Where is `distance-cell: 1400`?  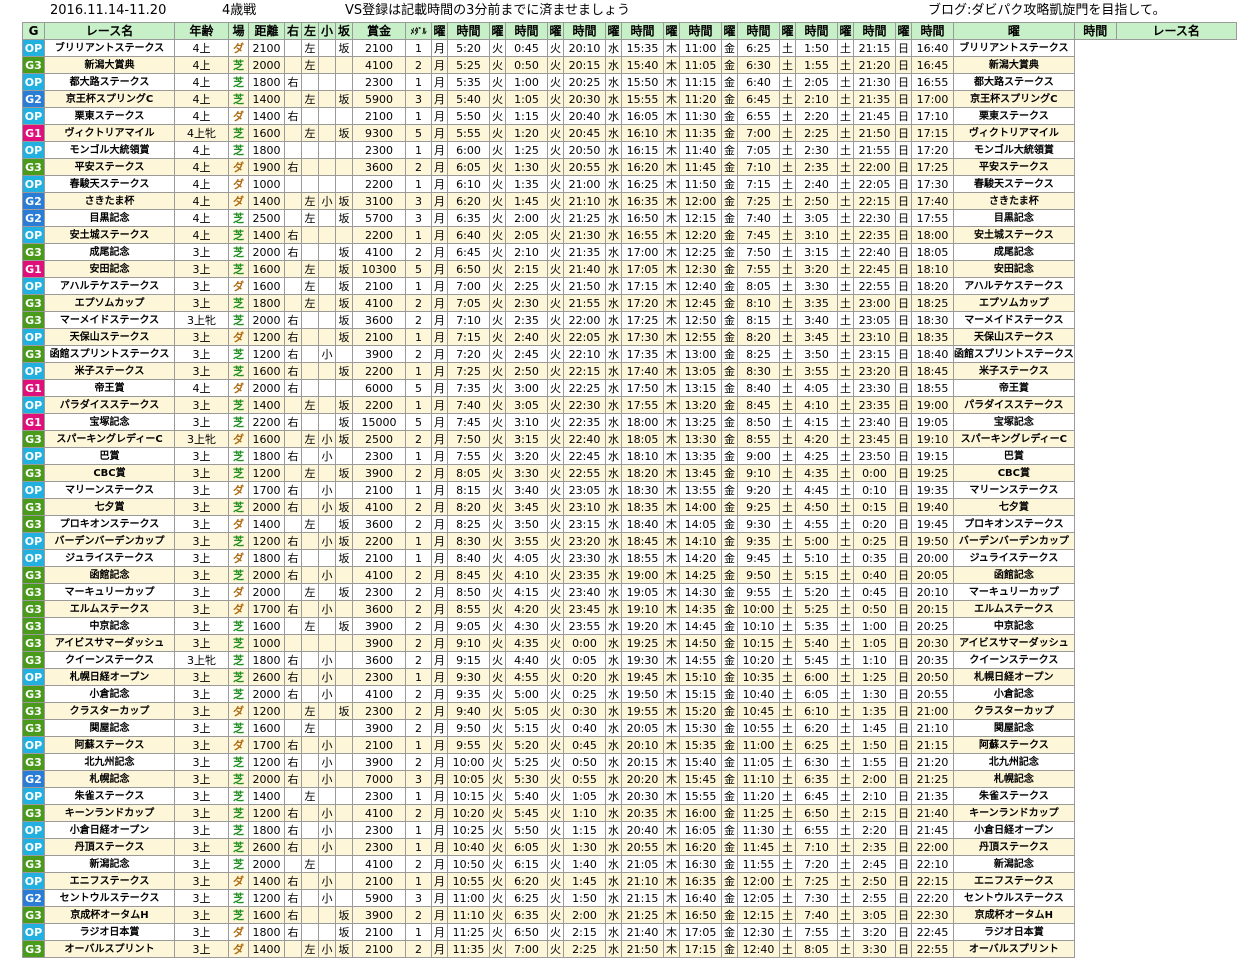
distance-cell: 1400 is located at coordinates (266, 796).